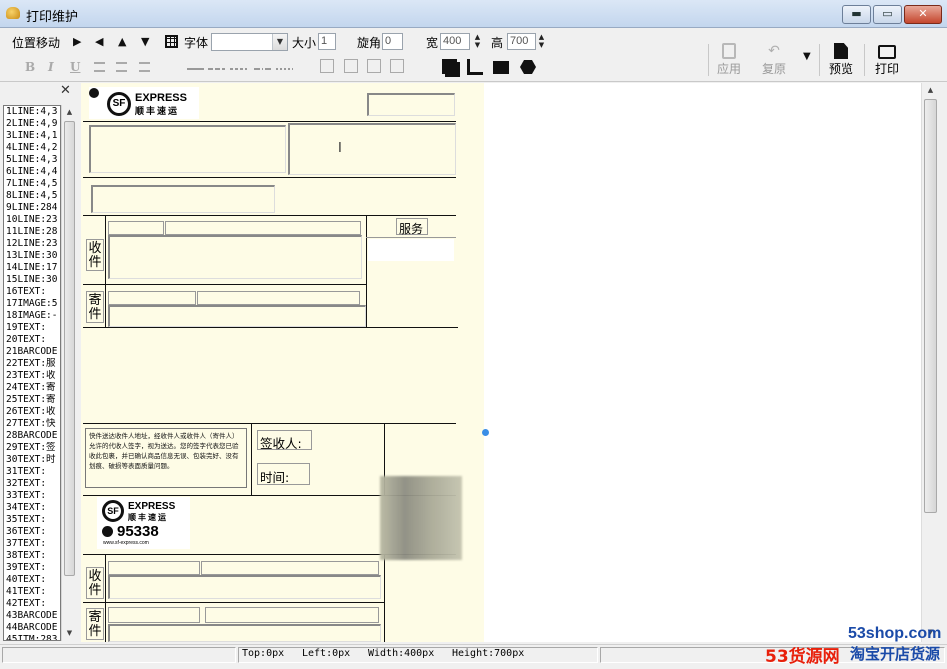 The image size is (947, 669). Describe the element at coordinates (32, 460) in the screenshot. I see `list-item: 30TEXT:时` at that location.